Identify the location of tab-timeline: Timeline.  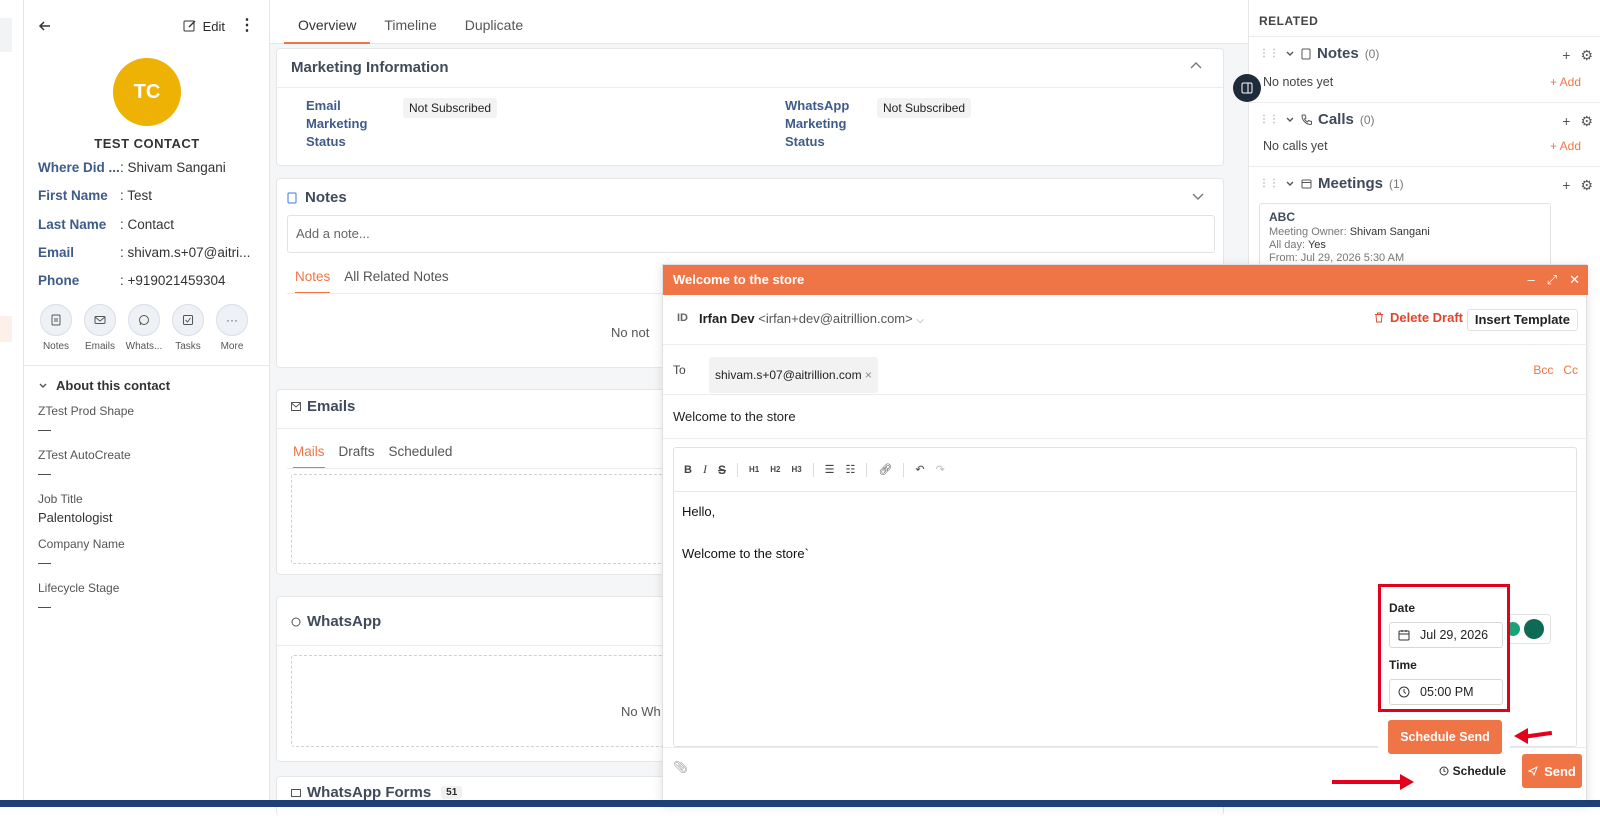
(410, 22).